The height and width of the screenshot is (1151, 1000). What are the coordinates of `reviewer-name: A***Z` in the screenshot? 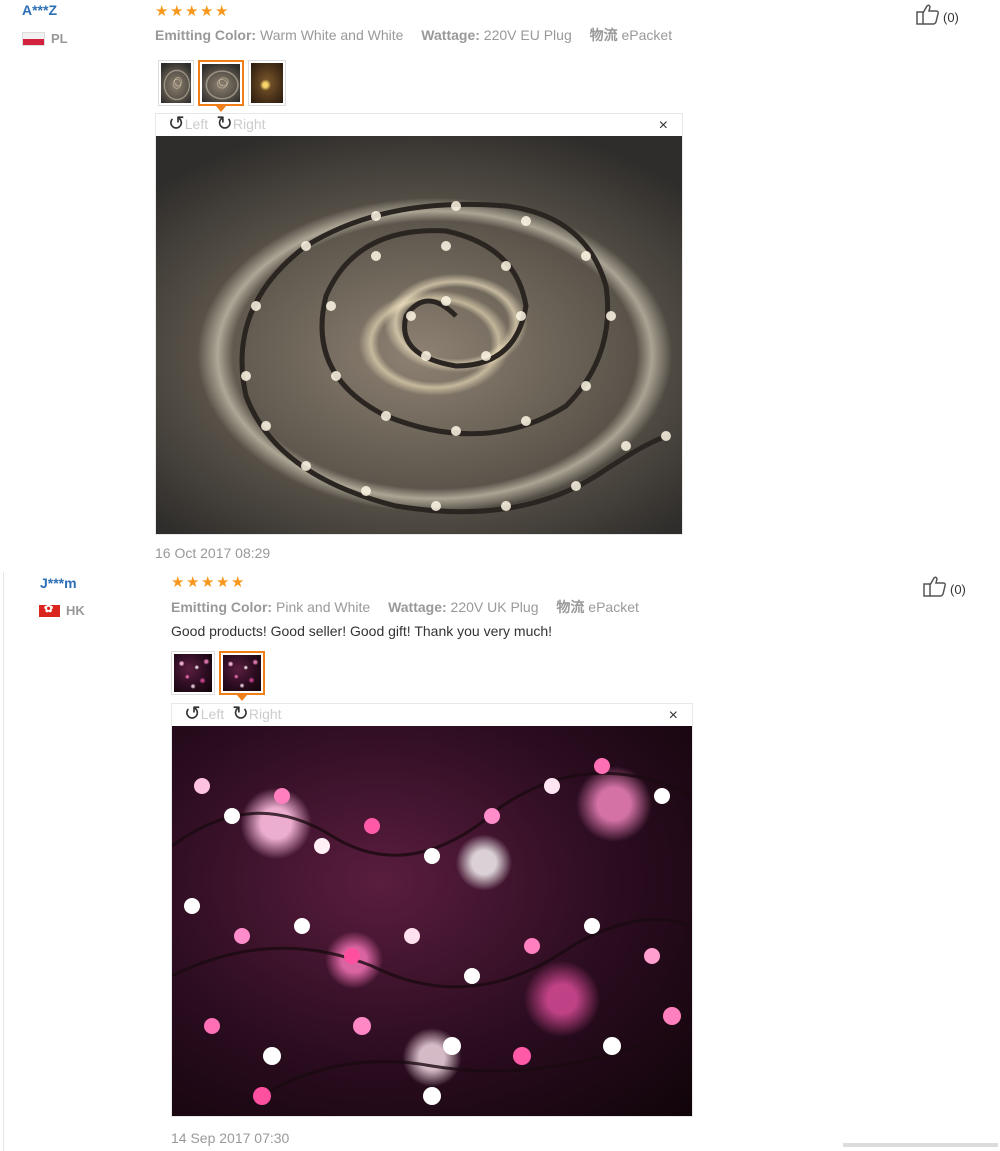 It's located at (39, 10).